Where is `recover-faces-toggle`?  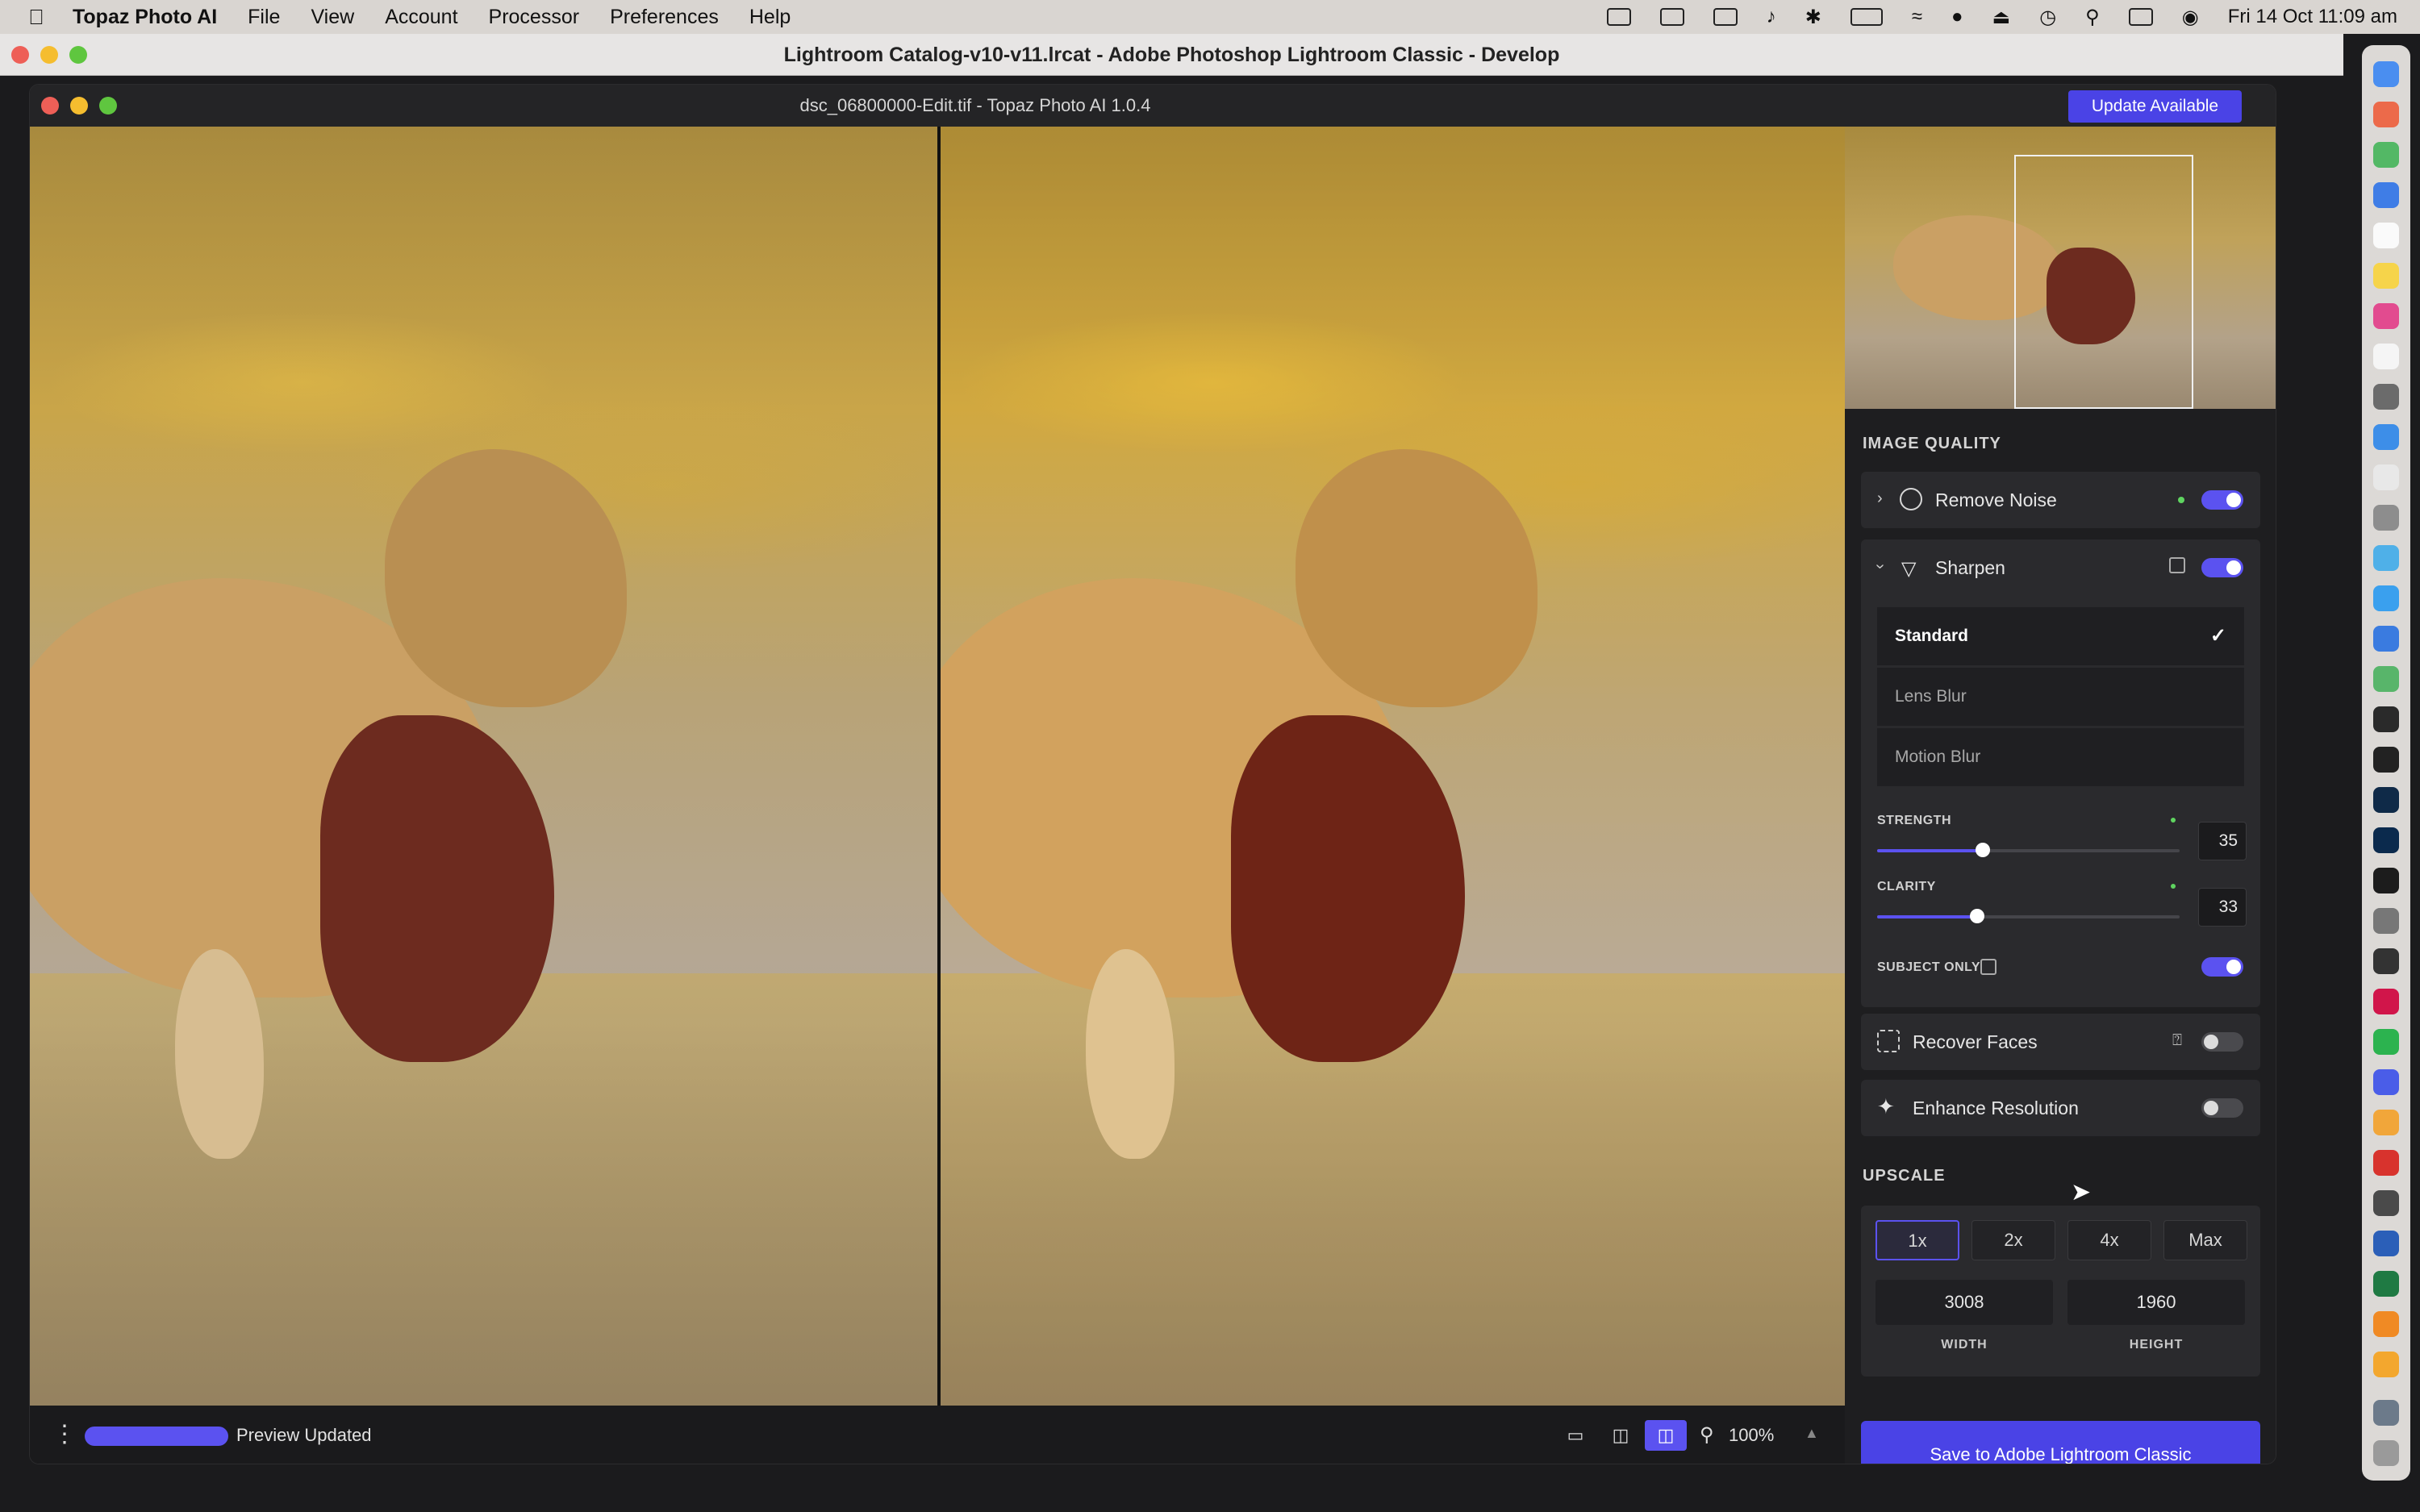
recover-faces-toggle is located at coordinates (2222, 1042).